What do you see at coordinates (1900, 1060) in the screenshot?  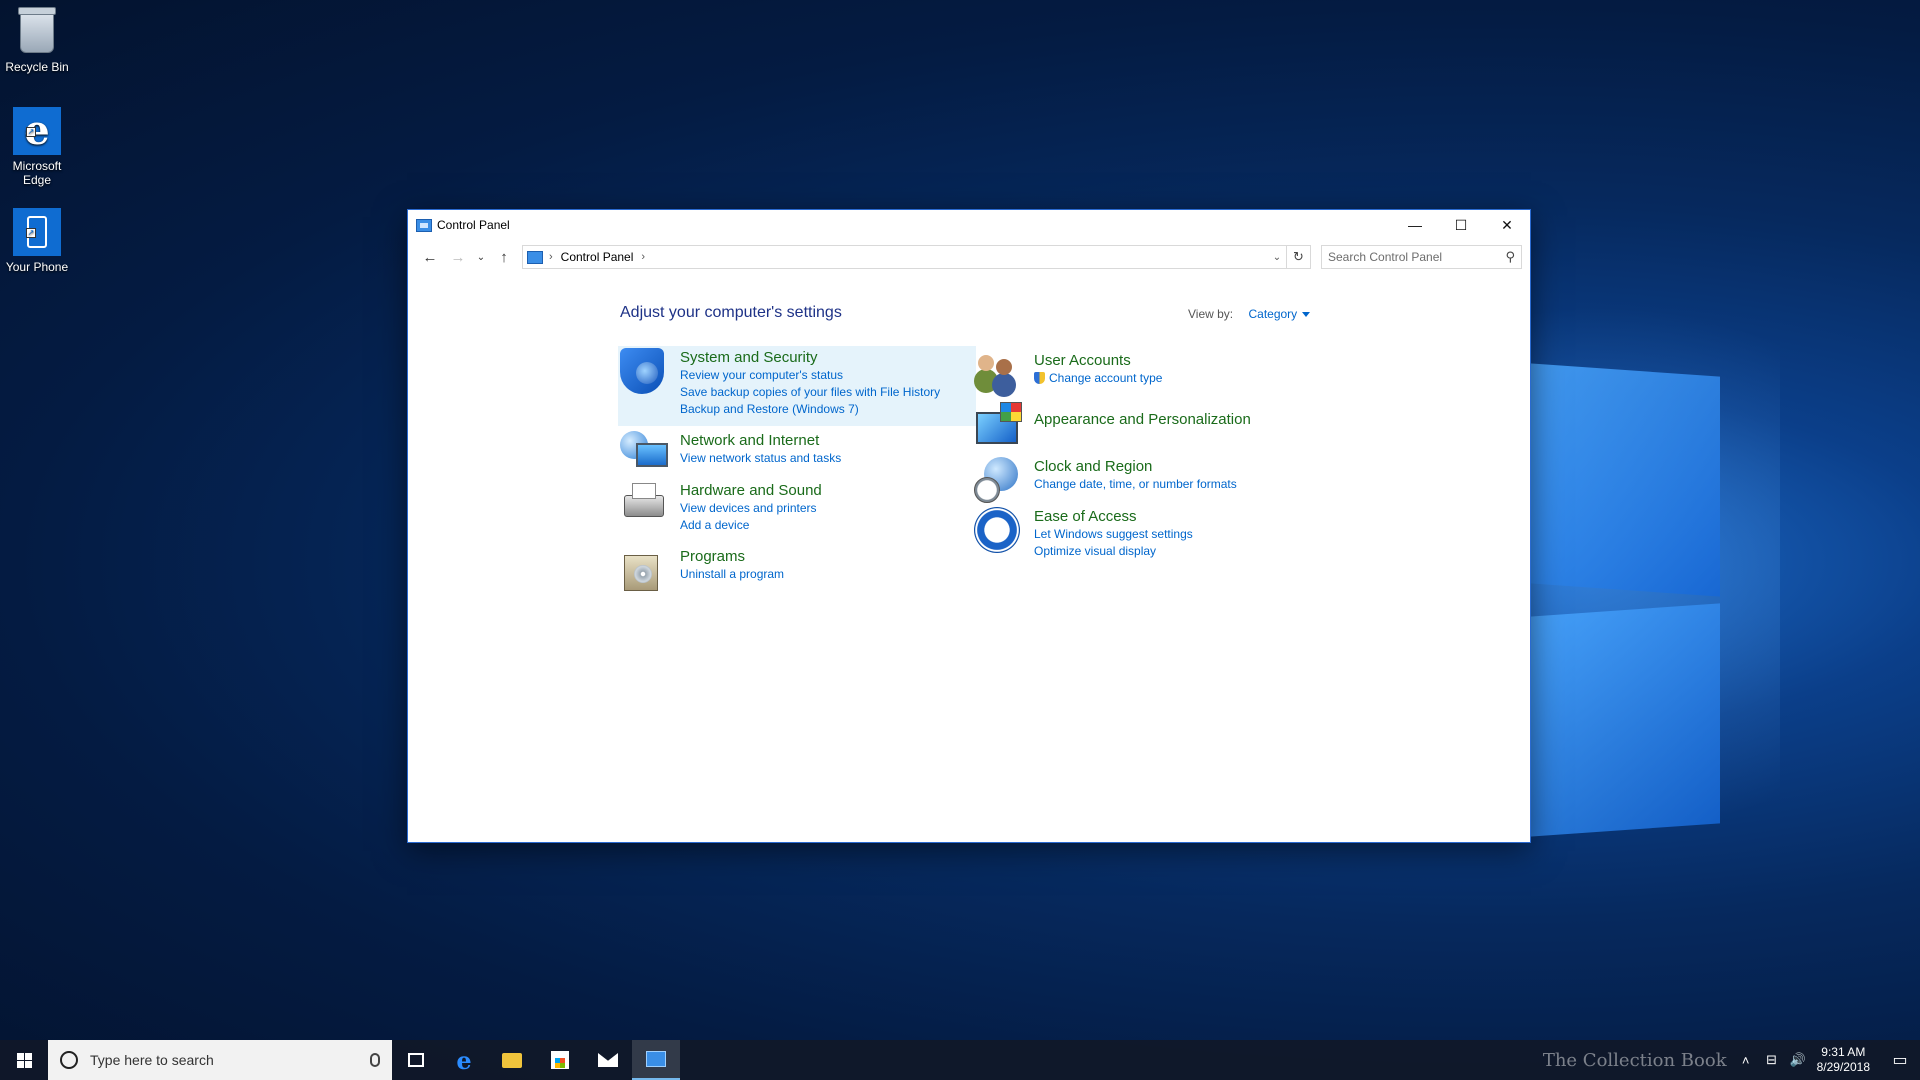 I see `notification-icon: ▭` at bounding box center [1900, 1060].